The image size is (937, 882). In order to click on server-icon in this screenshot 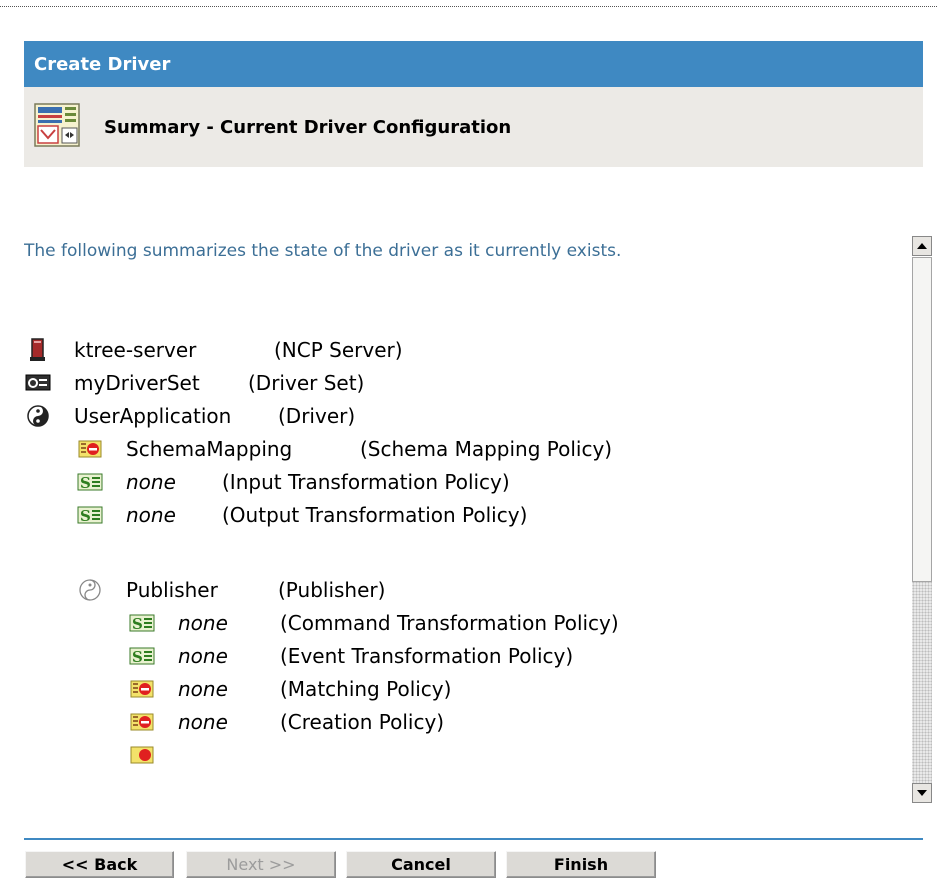, I will do `click(38, 350)`.